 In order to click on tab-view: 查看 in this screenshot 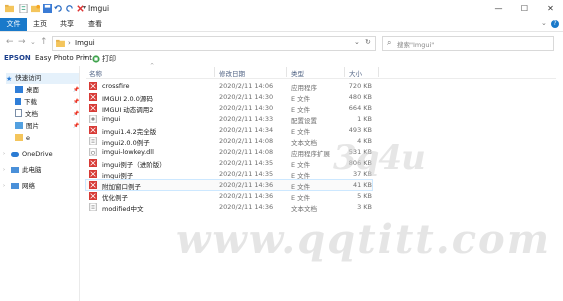, I will do `click(95, 24)`.